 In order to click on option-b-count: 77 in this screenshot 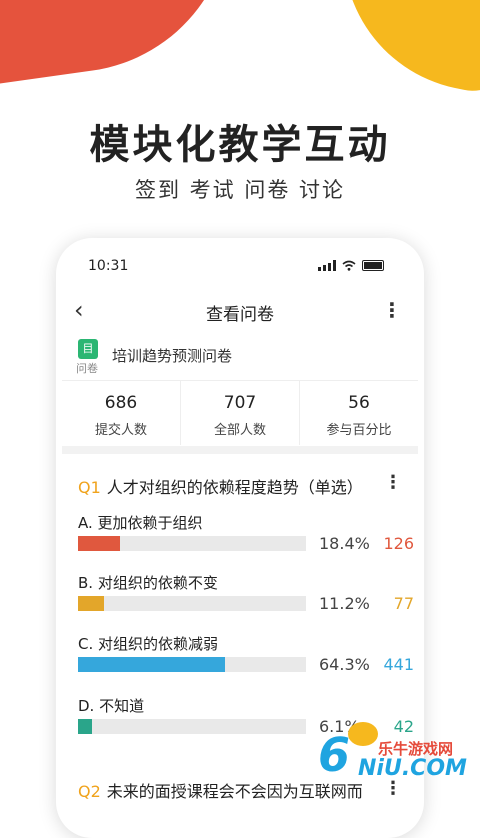, I will do `click(403, 603)`.